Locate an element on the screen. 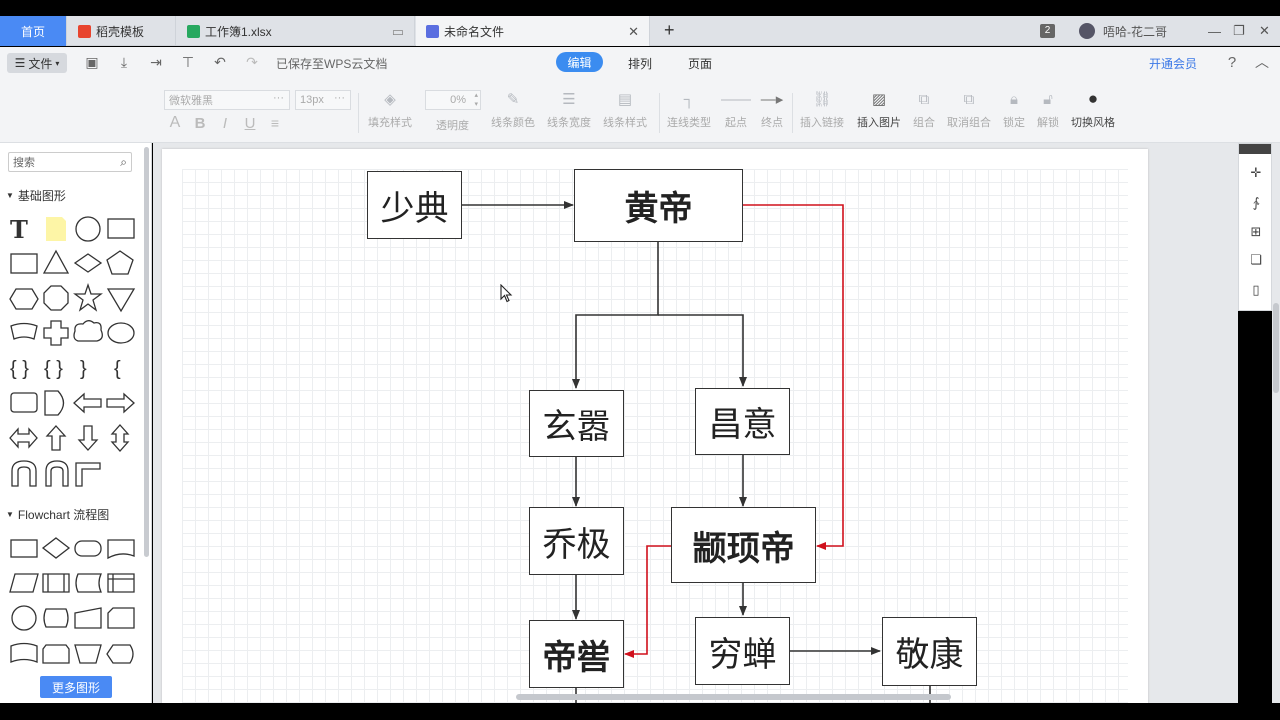  horizontal-scrollbar is located at coordinates (733, 697).